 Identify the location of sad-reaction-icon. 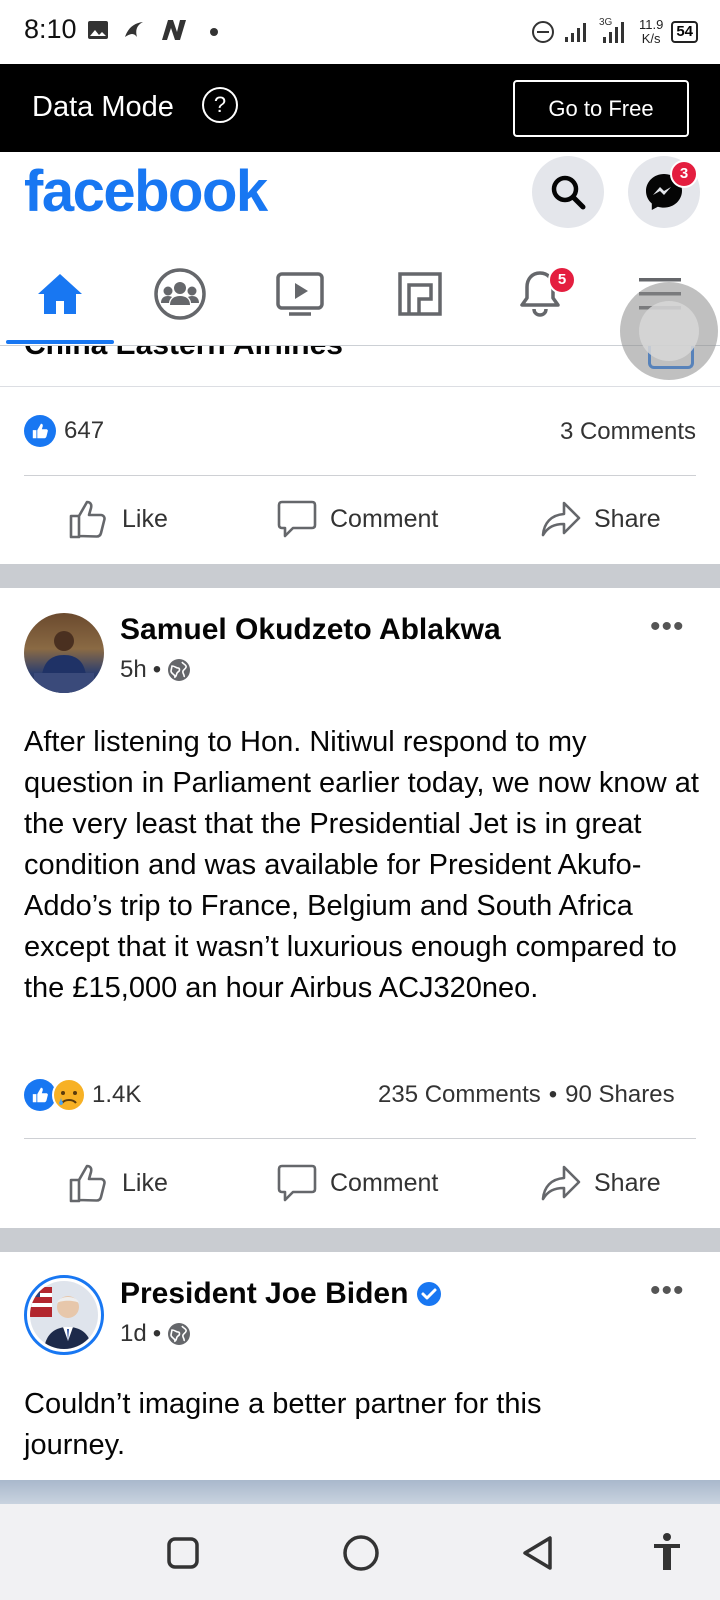
(69, 1095).